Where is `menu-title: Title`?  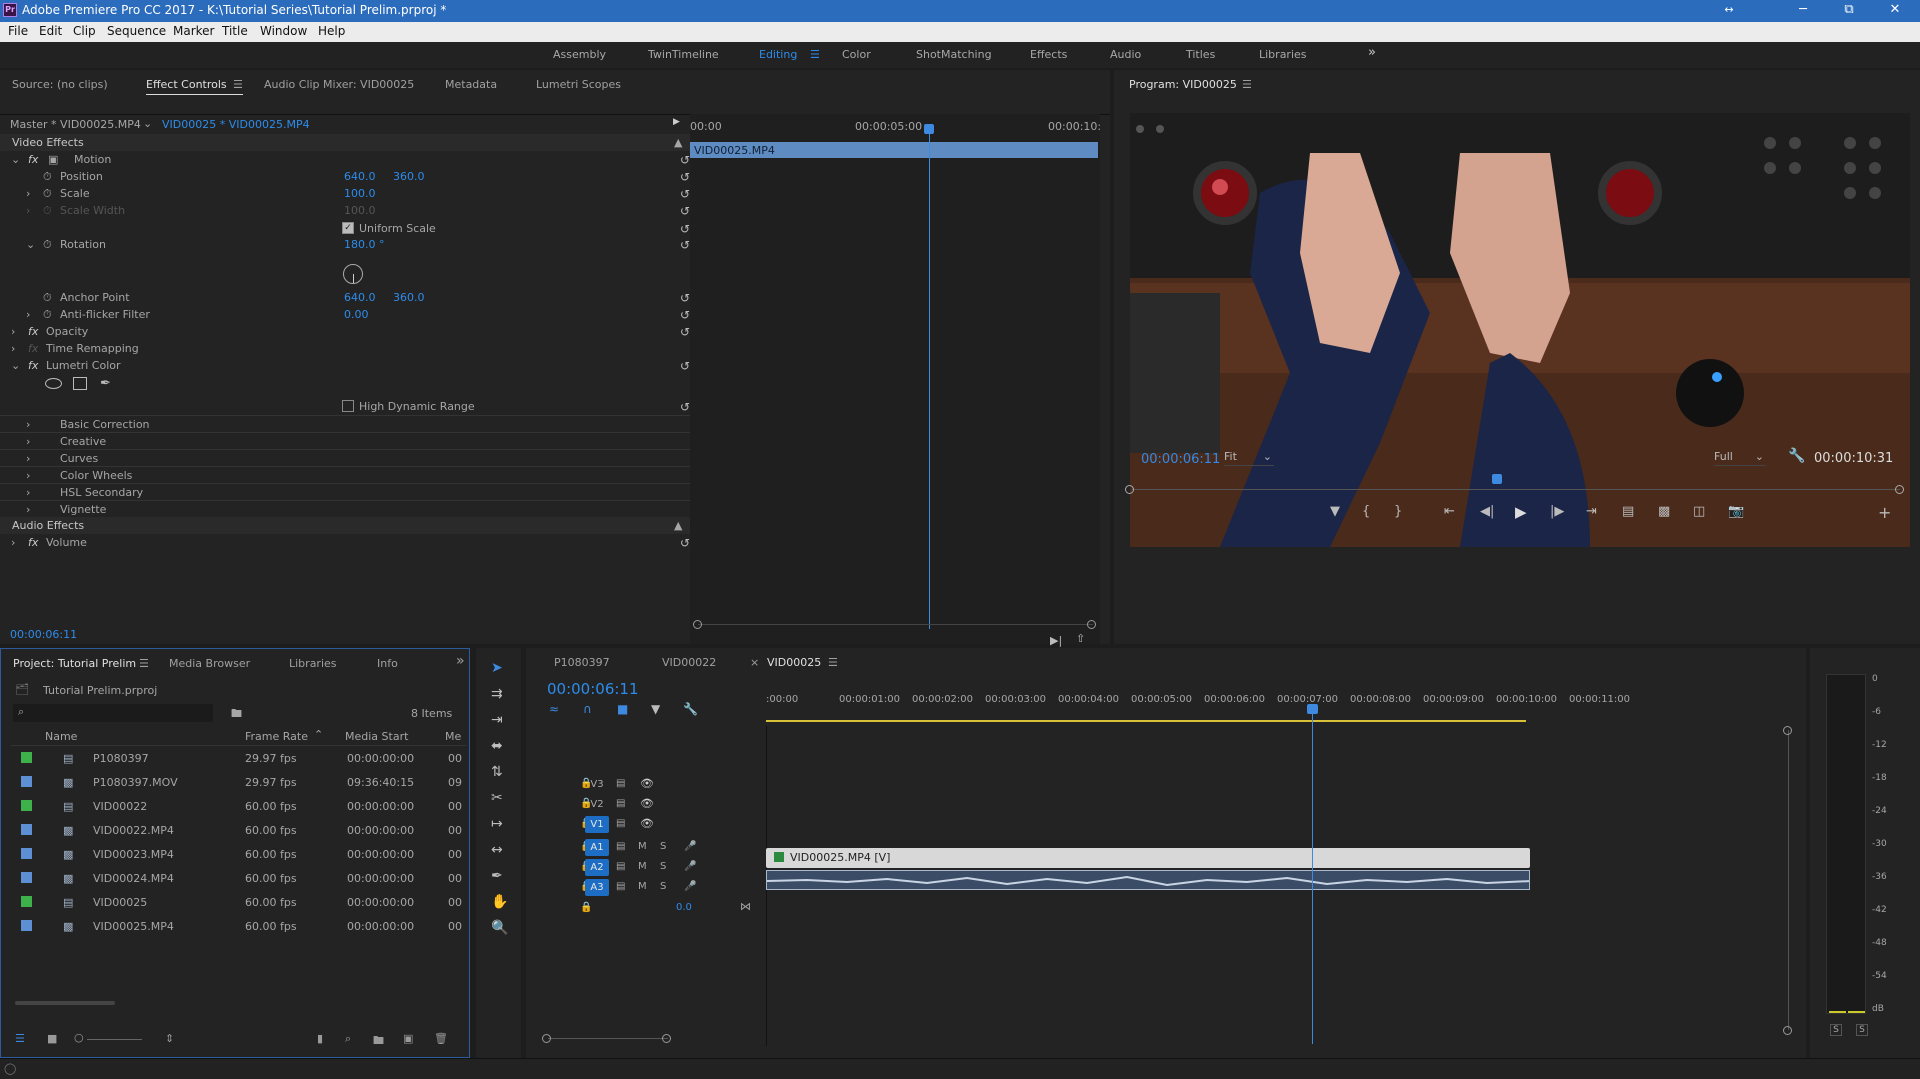
menu-title: Title is located at coordinates (235, 31).